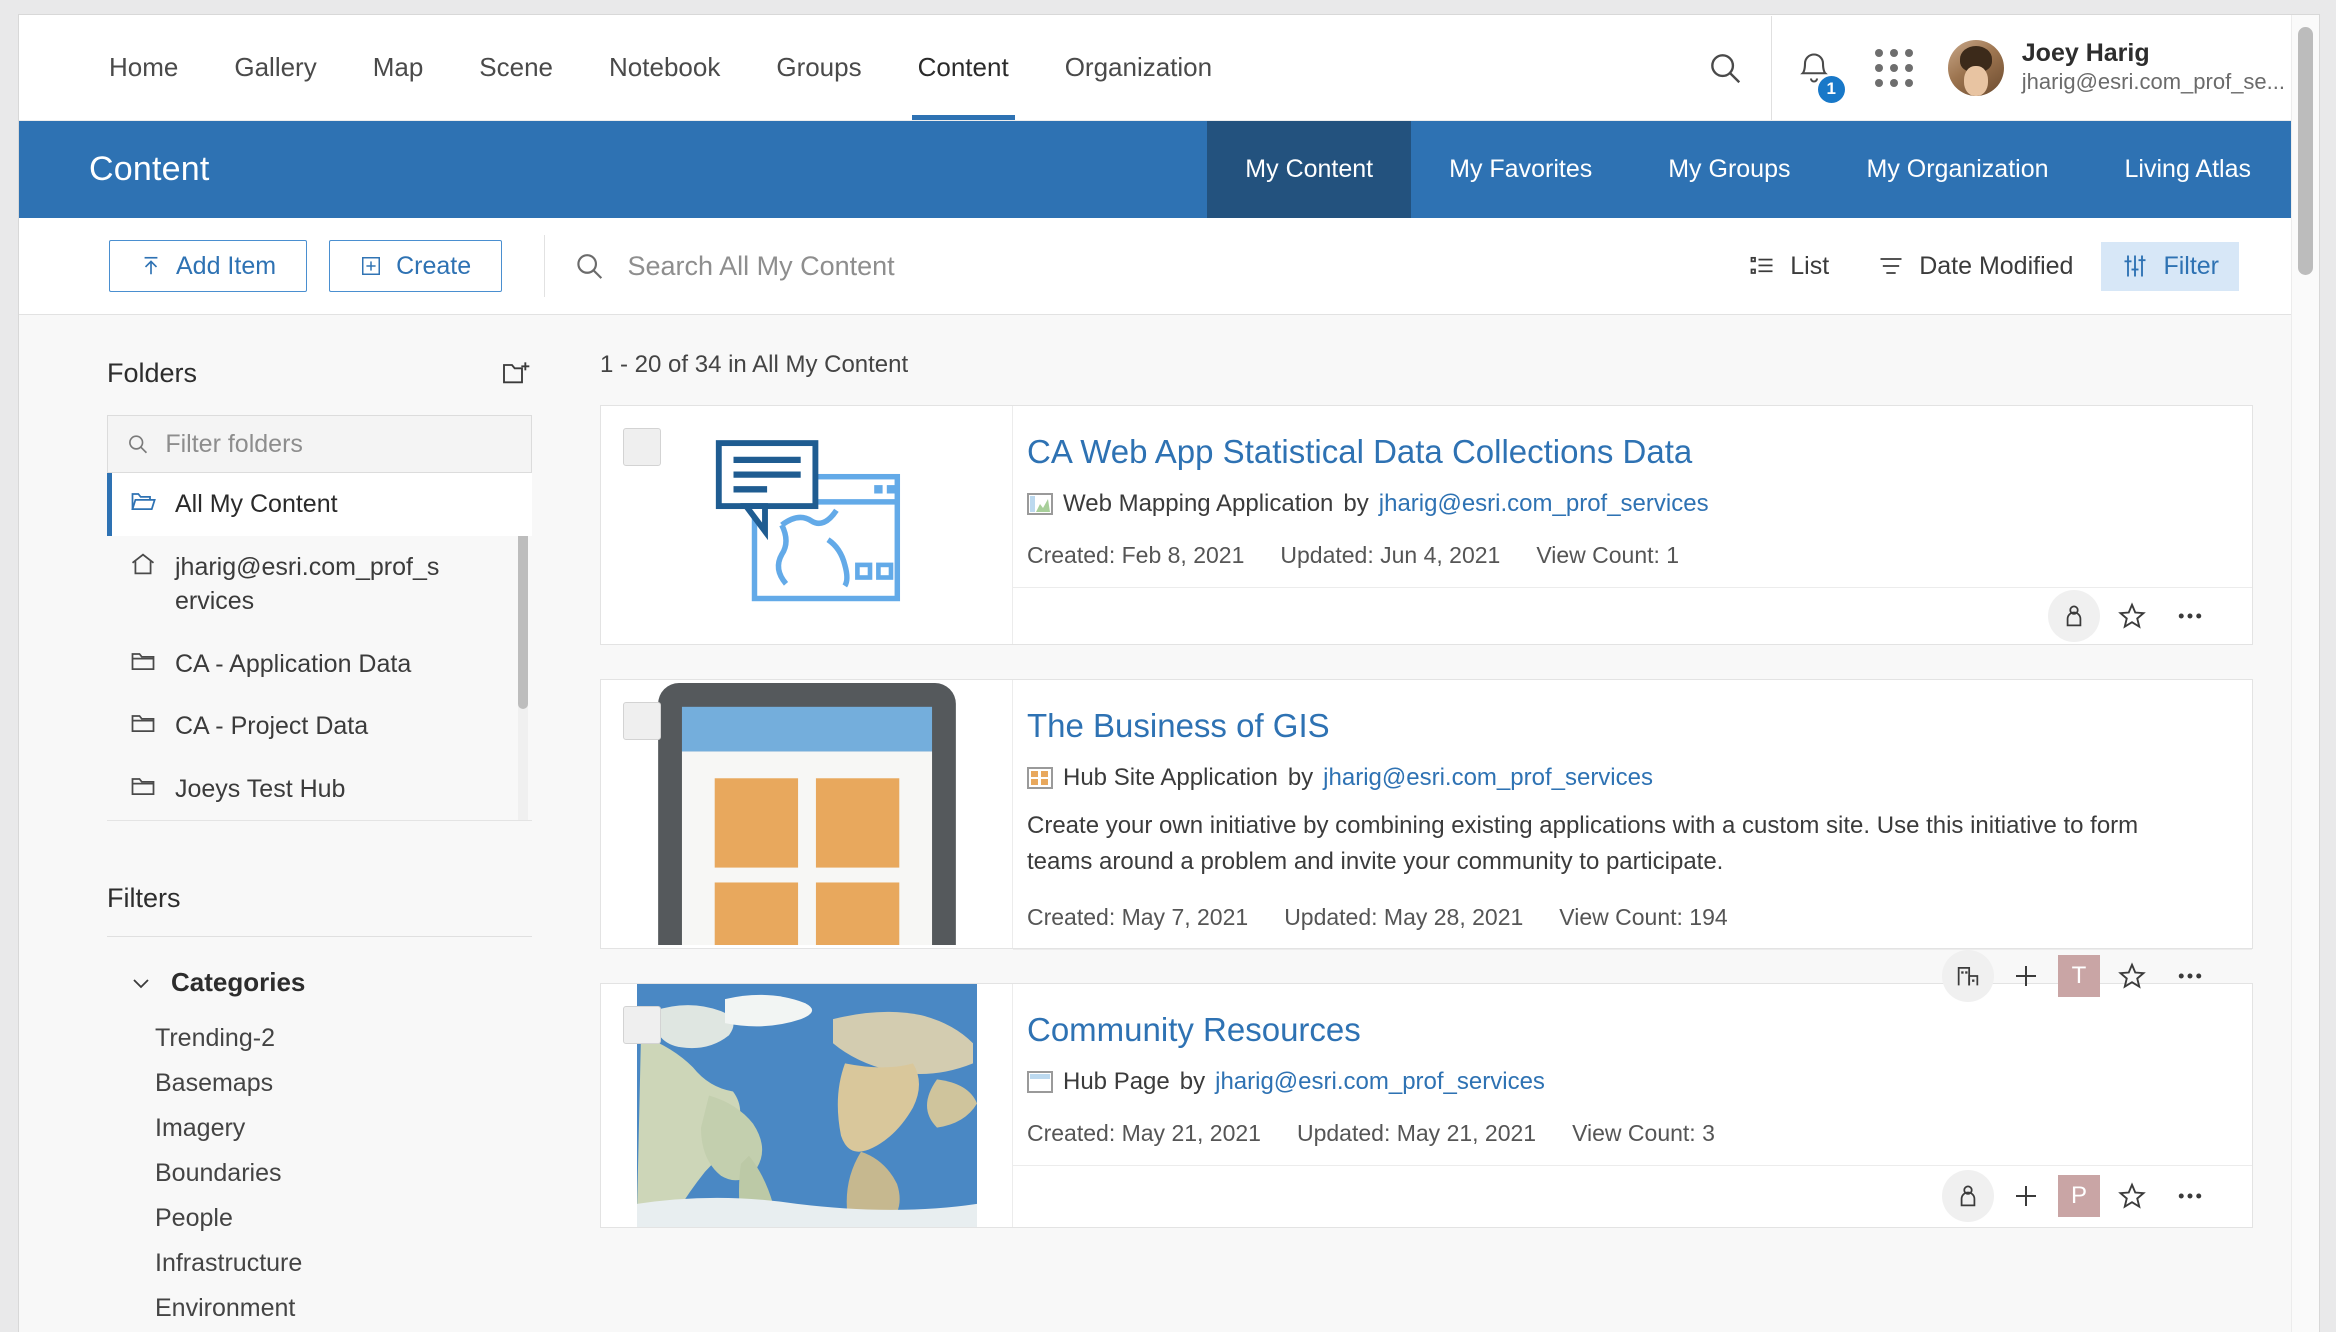 This screenshot has height=1332, width=2336. Describe the element at coordinates (1390, 554) in the screenshot. I see `item-updated: Updated: Jun 4, 2021` at that location.